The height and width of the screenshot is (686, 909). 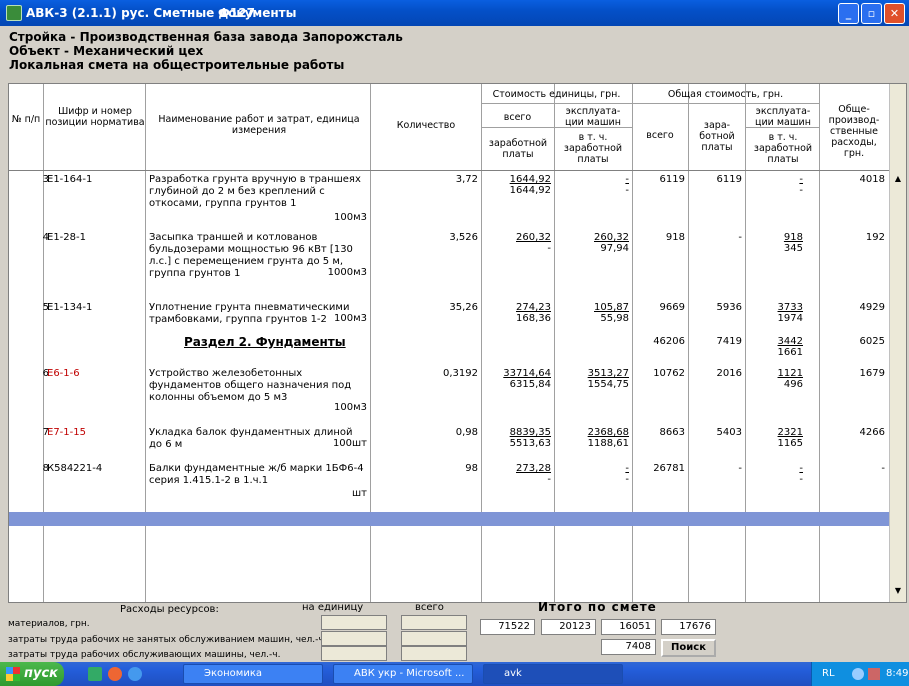 What do you see at coordinates (434, 622) in the screenshot?
I see `materials-all-field` at bounding box center [434, 622].